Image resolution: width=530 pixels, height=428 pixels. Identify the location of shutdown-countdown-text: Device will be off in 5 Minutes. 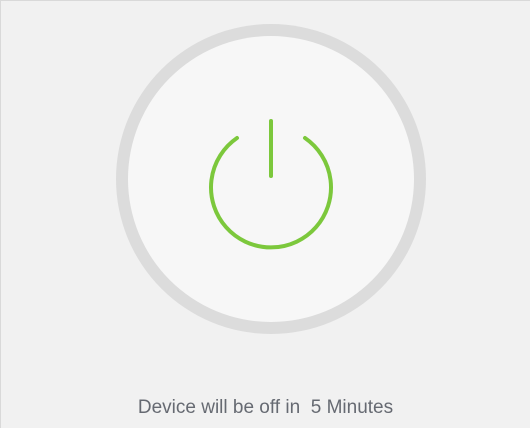
(265, 408).